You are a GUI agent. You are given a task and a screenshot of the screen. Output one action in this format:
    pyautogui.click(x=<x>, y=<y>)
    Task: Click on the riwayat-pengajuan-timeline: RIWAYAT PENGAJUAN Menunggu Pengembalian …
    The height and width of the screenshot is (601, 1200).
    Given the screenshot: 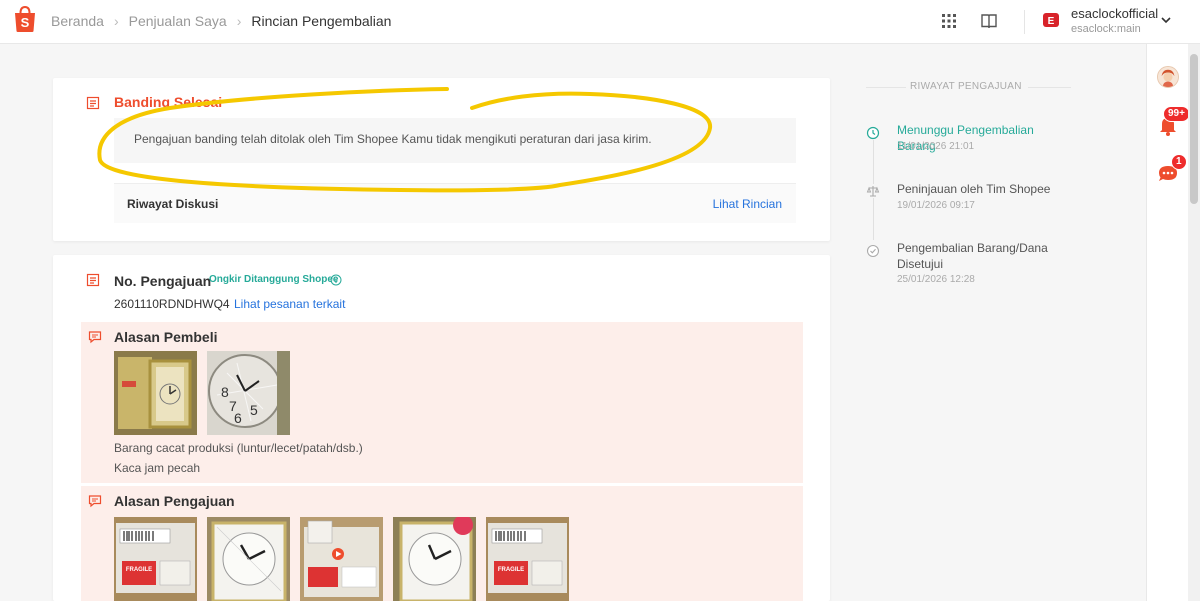 What is the action you would take?
    pyautogui.click(x=968, y=193)
    